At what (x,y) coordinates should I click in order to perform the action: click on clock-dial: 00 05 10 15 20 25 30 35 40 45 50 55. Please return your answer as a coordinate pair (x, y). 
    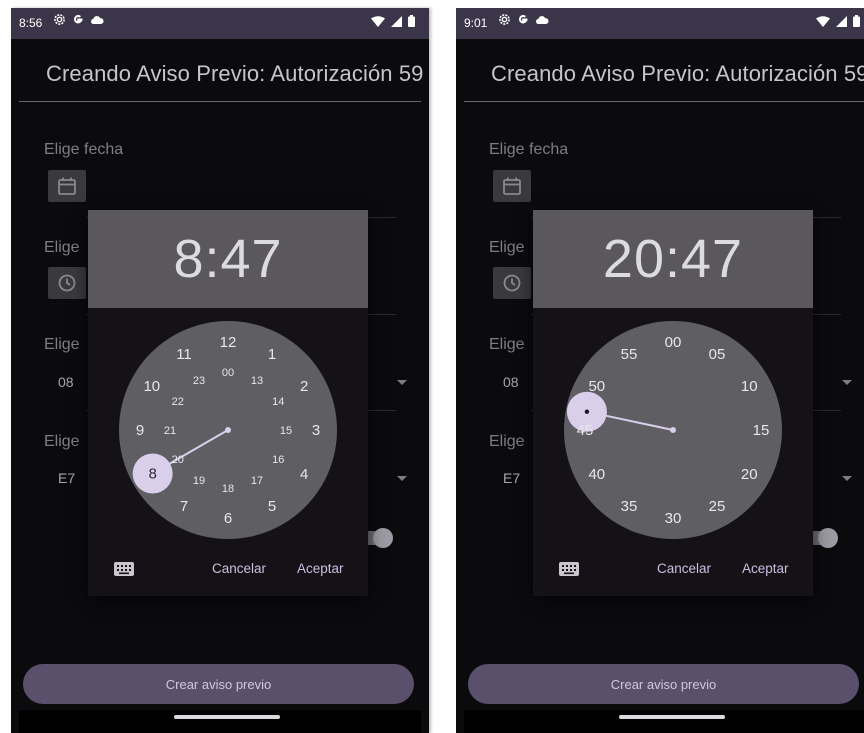
    Looking at the image, I should click on (673, 428).